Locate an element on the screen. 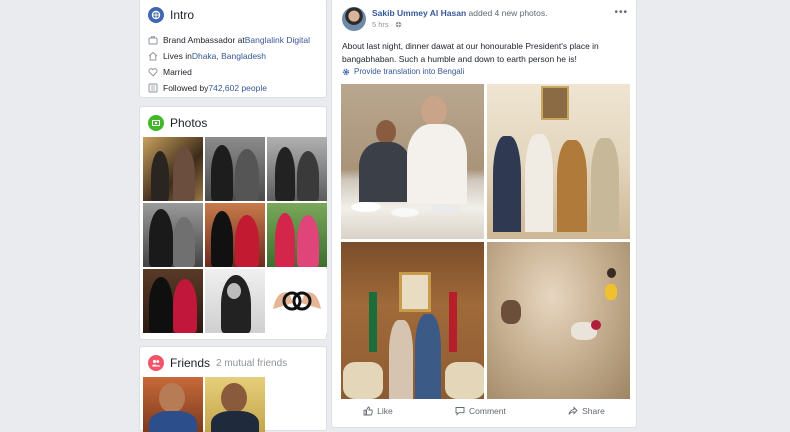  comment-button: Comment is located at coordinates (480, 411).